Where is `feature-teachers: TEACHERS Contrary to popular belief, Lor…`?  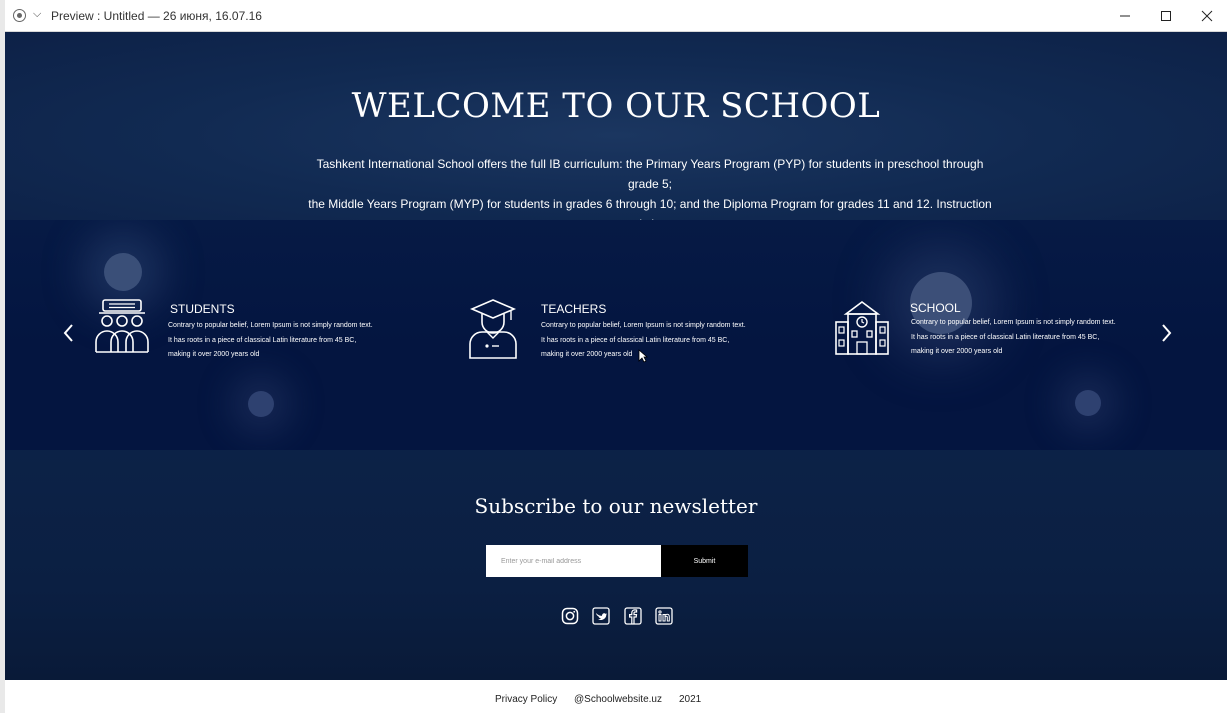 feature-teachers: TEACHERS Contrary to popular belief, Lor… is located at coordinates (627, 333).